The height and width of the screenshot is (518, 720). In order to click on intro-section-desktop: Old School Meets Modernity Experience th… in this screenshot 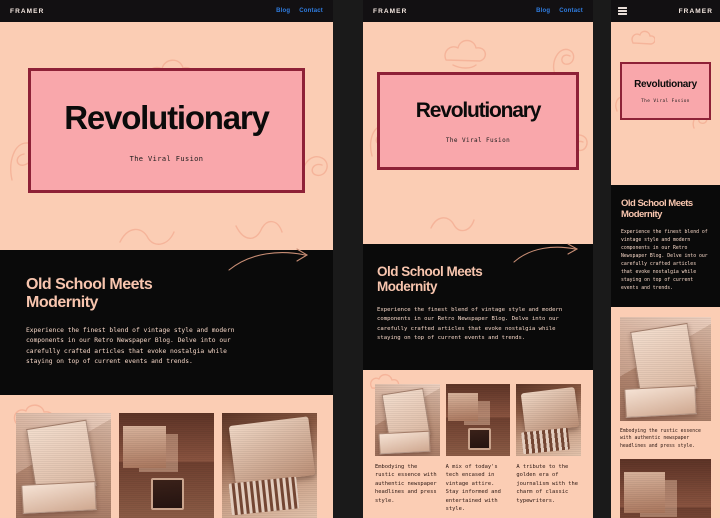, I will do `click(166, 321)`.